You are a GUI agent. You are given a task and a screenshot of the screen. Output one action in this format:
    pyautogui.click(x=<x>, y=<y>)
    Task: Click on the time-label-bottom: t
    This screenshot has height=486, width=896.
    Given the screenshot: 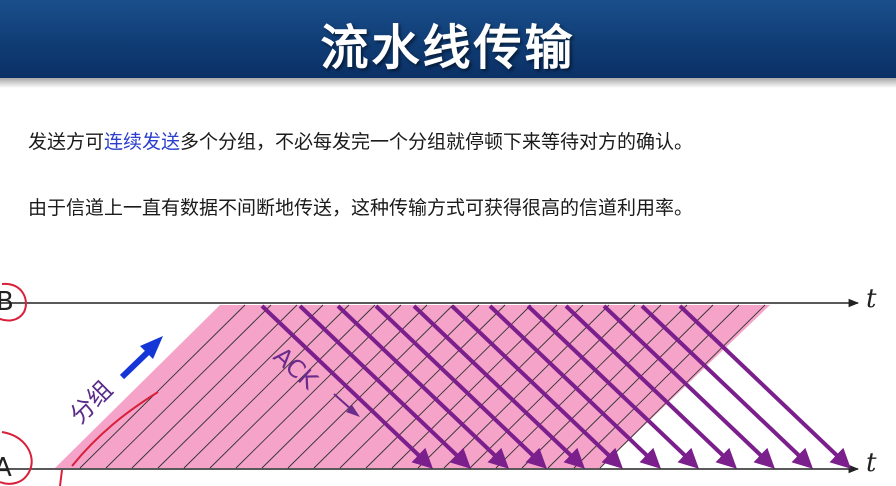 What is the action you would take?
    pyautogui.click(x=871, y=463)
    